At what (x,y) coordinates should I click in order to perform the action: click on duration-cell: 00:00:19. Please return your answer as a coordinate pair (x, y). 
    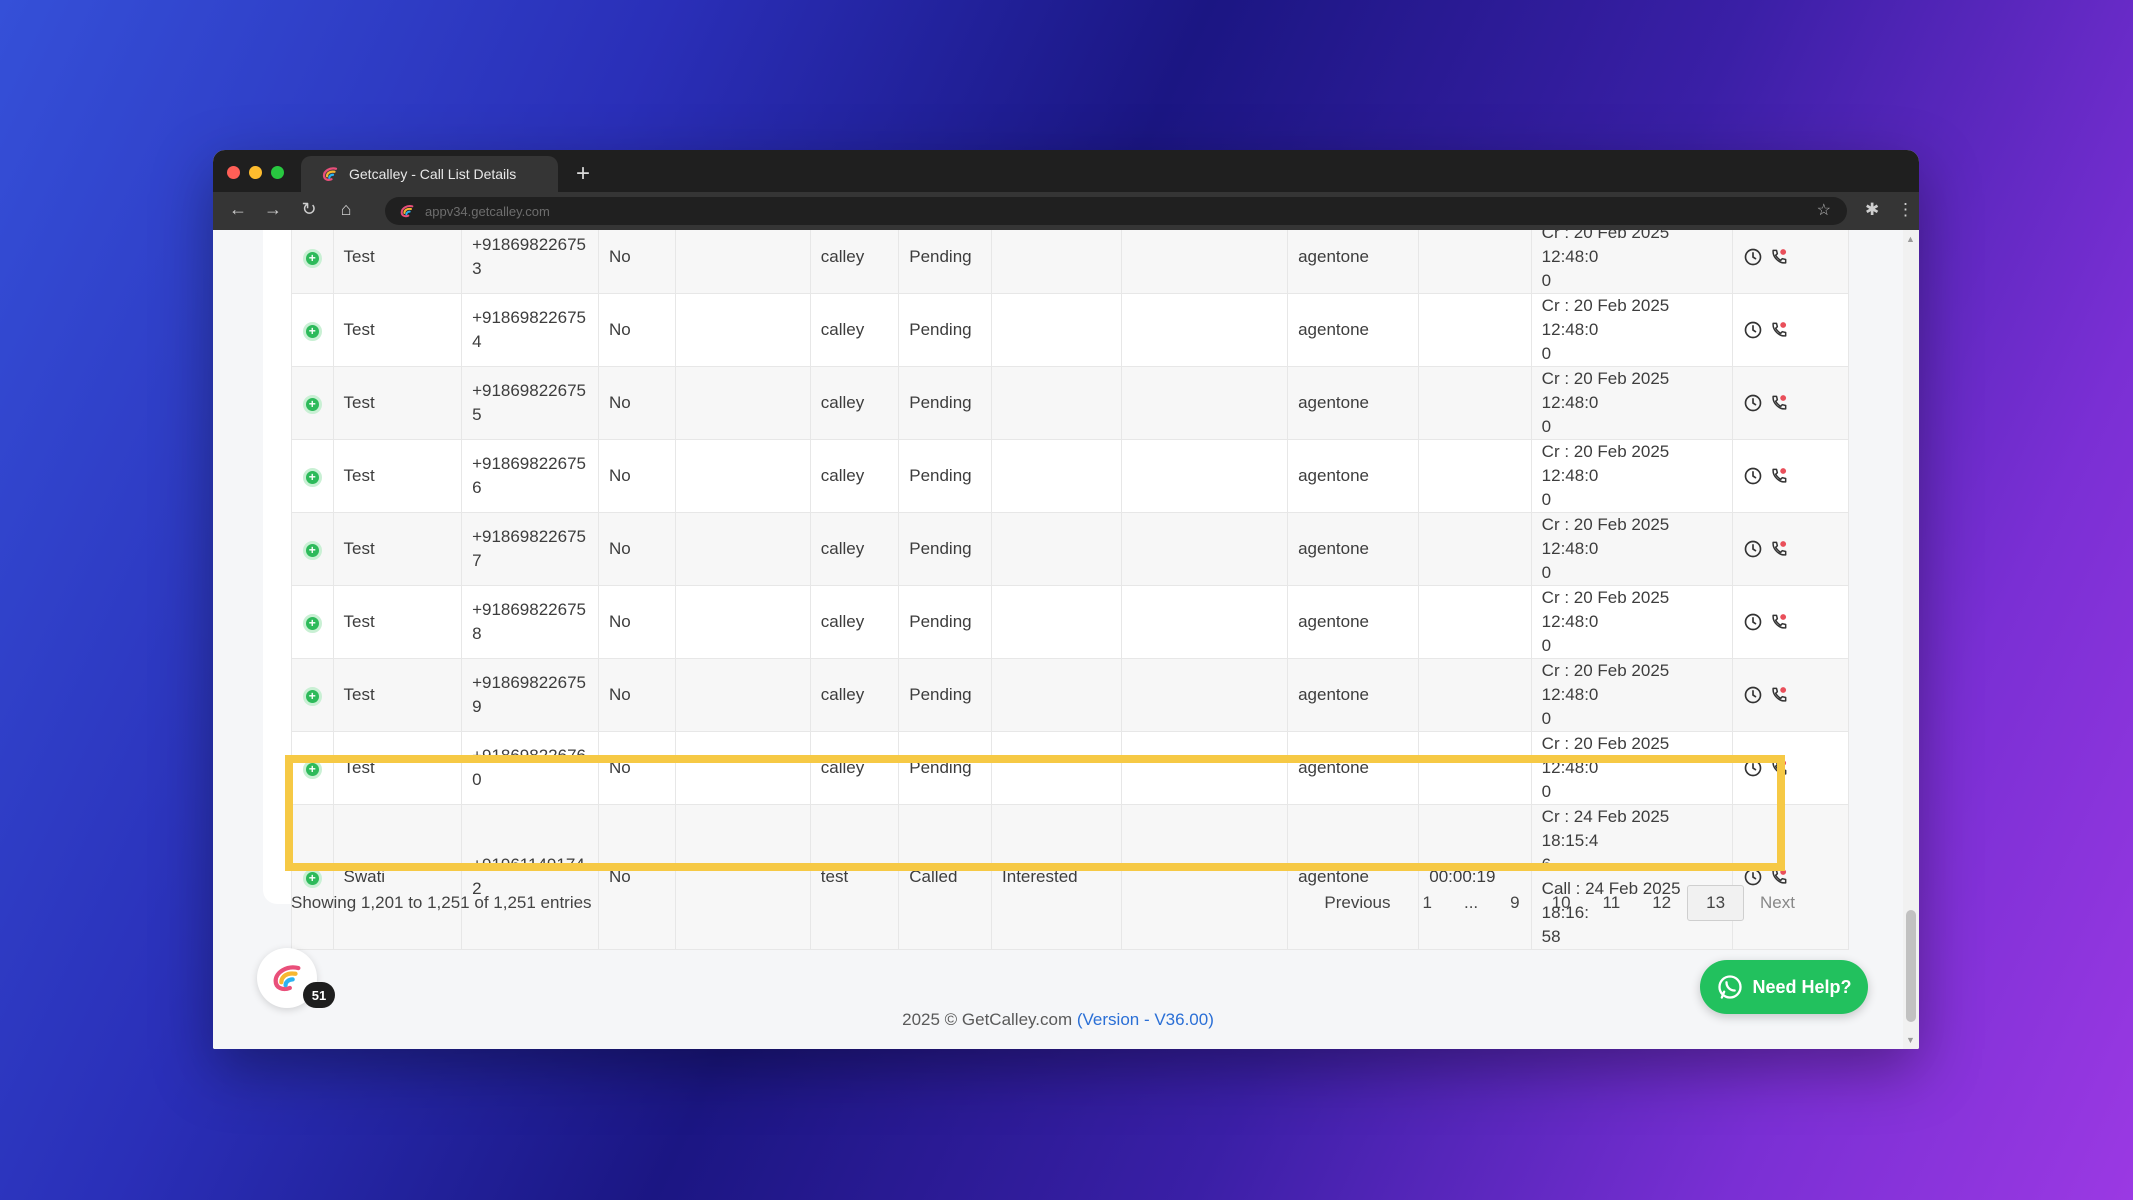
    Looking at the image, I should click on (1475, 877).